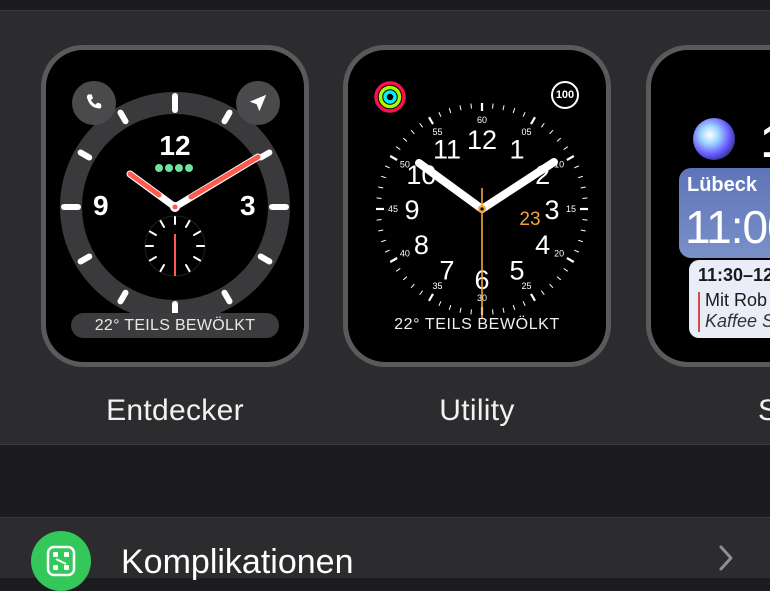  I want to click on world-clock-card: Lübeck 11:00, so click(724, 213).